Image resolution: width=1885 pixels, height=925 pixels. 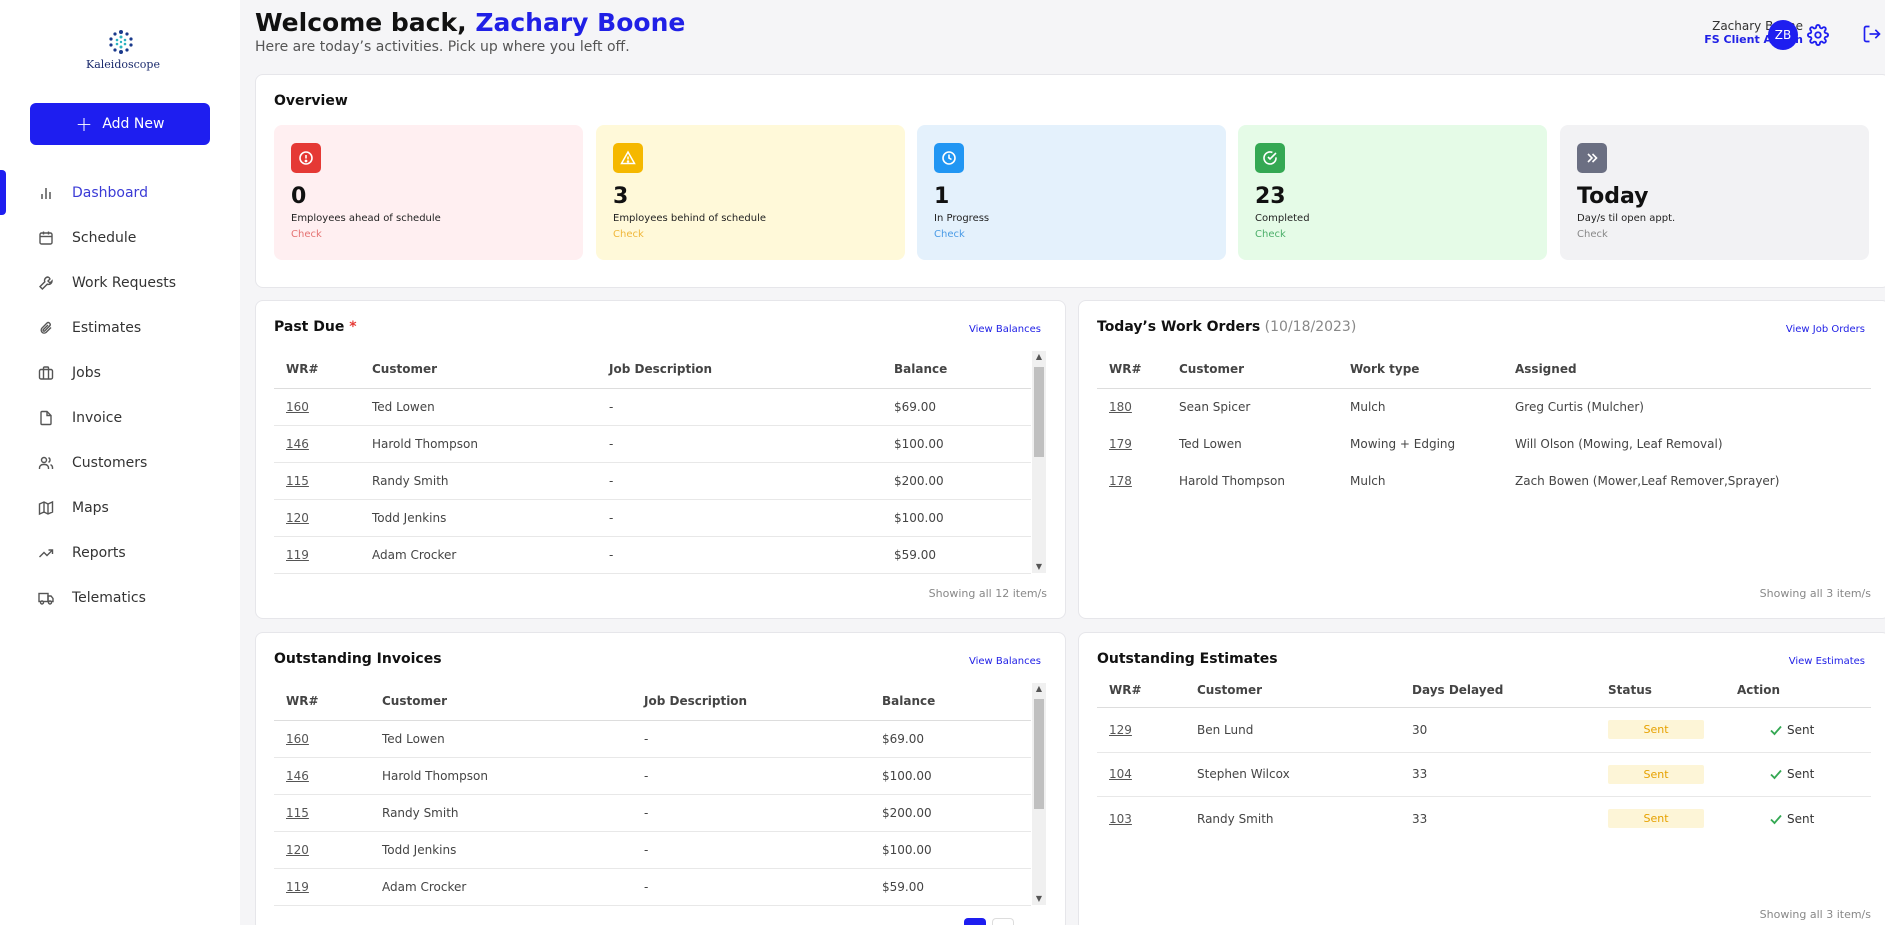 I want to click on action-cell: Sent, so click(x=1804, y=818).